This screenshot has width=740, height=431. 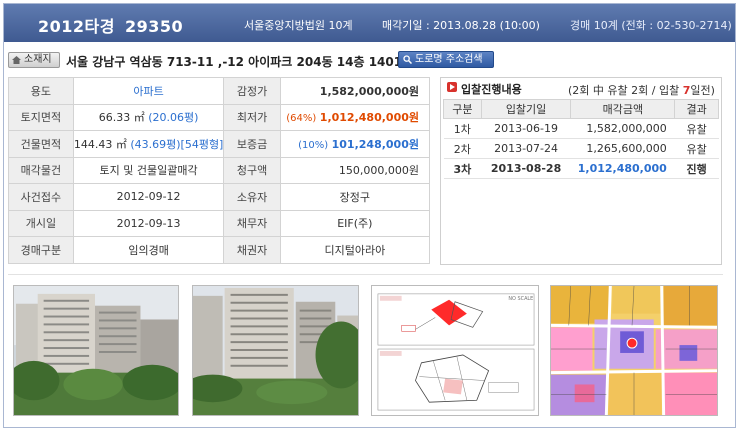 I want to click on debtor-label: 채무자, so click(x=252, y=223).